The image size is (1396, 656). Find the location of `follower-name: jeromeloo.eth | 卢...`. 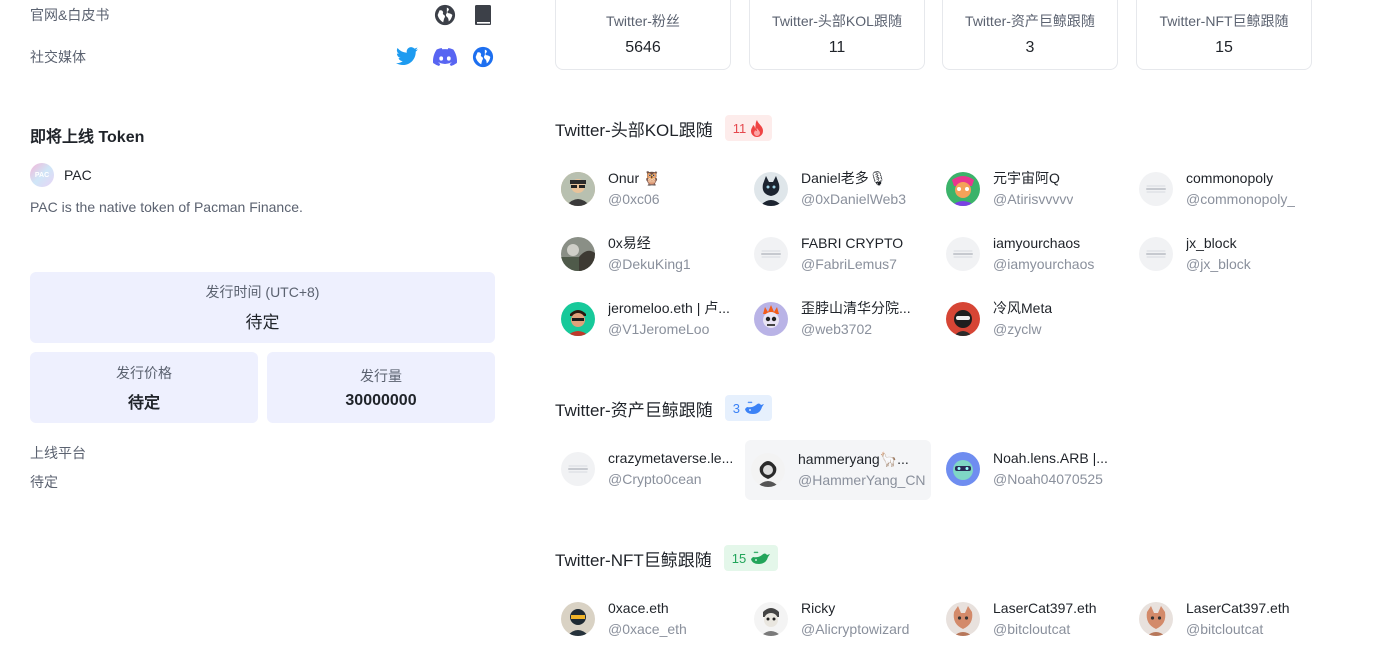

follower-name: jeromeloo.eth | 卢... is located at coordinates (669, 308).